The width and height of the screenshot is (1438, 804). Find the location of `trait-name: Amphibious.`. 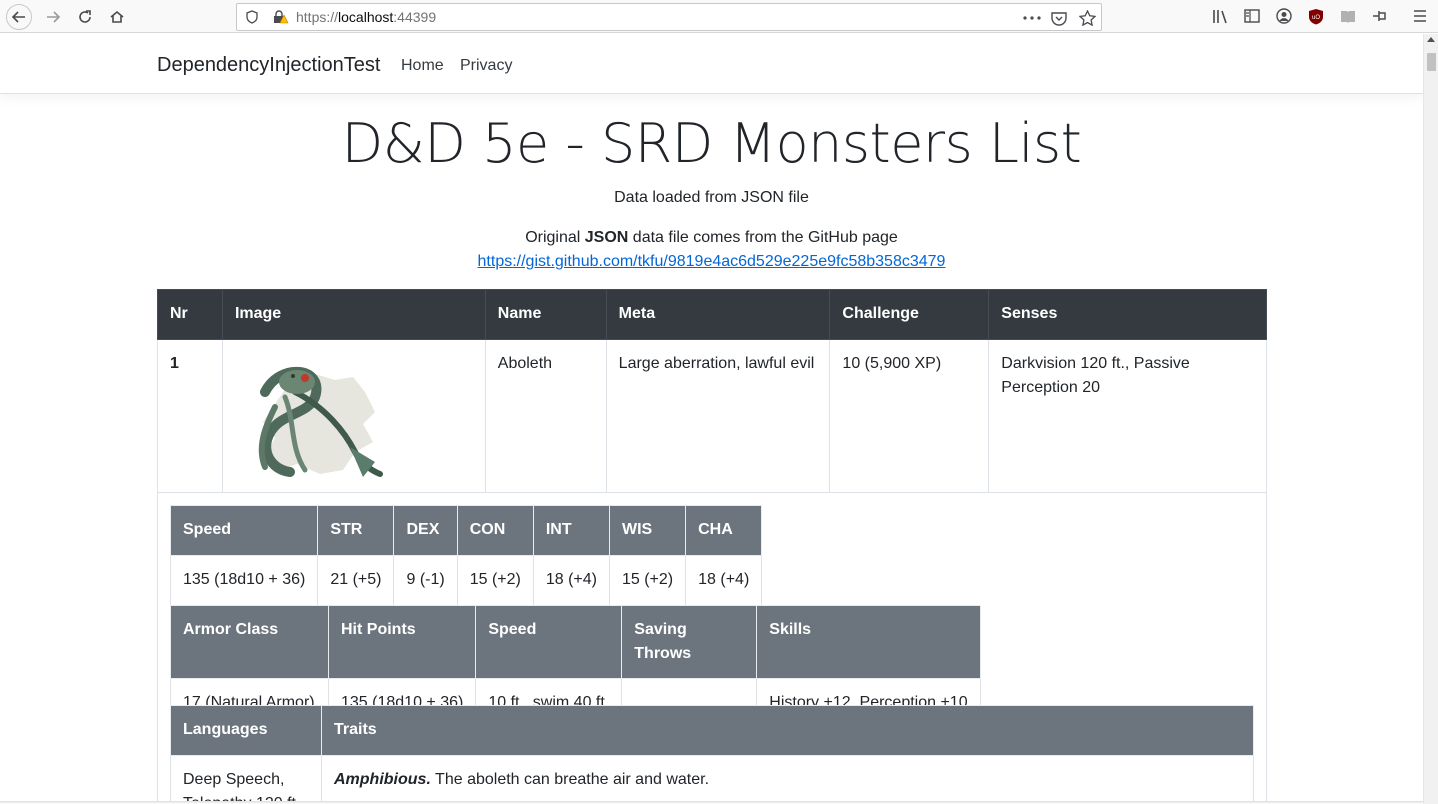

trait-name: Amphibious. is located at coordinates (382, 779).